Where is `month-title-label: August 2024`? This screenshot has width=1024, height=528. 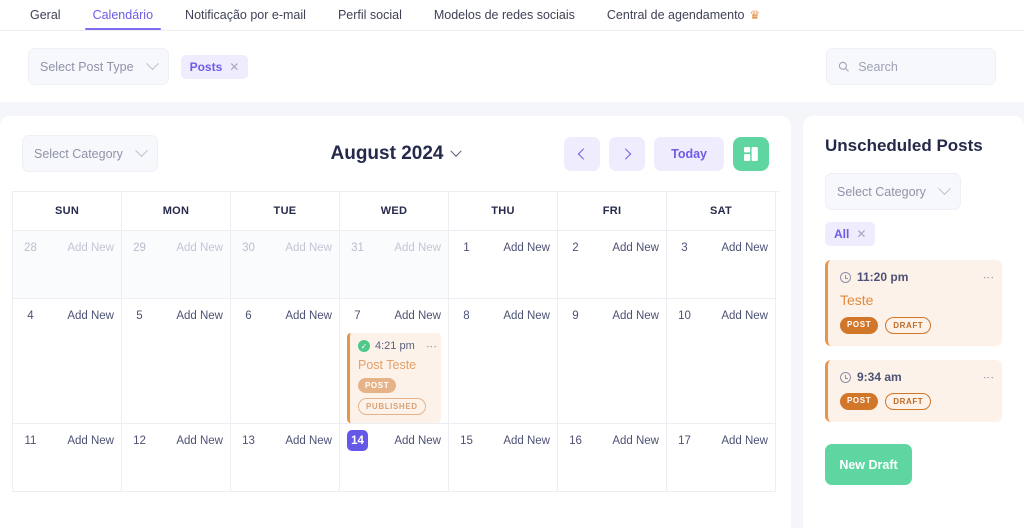 month-title-label: August 2024 is located at coordinates (387, 153).